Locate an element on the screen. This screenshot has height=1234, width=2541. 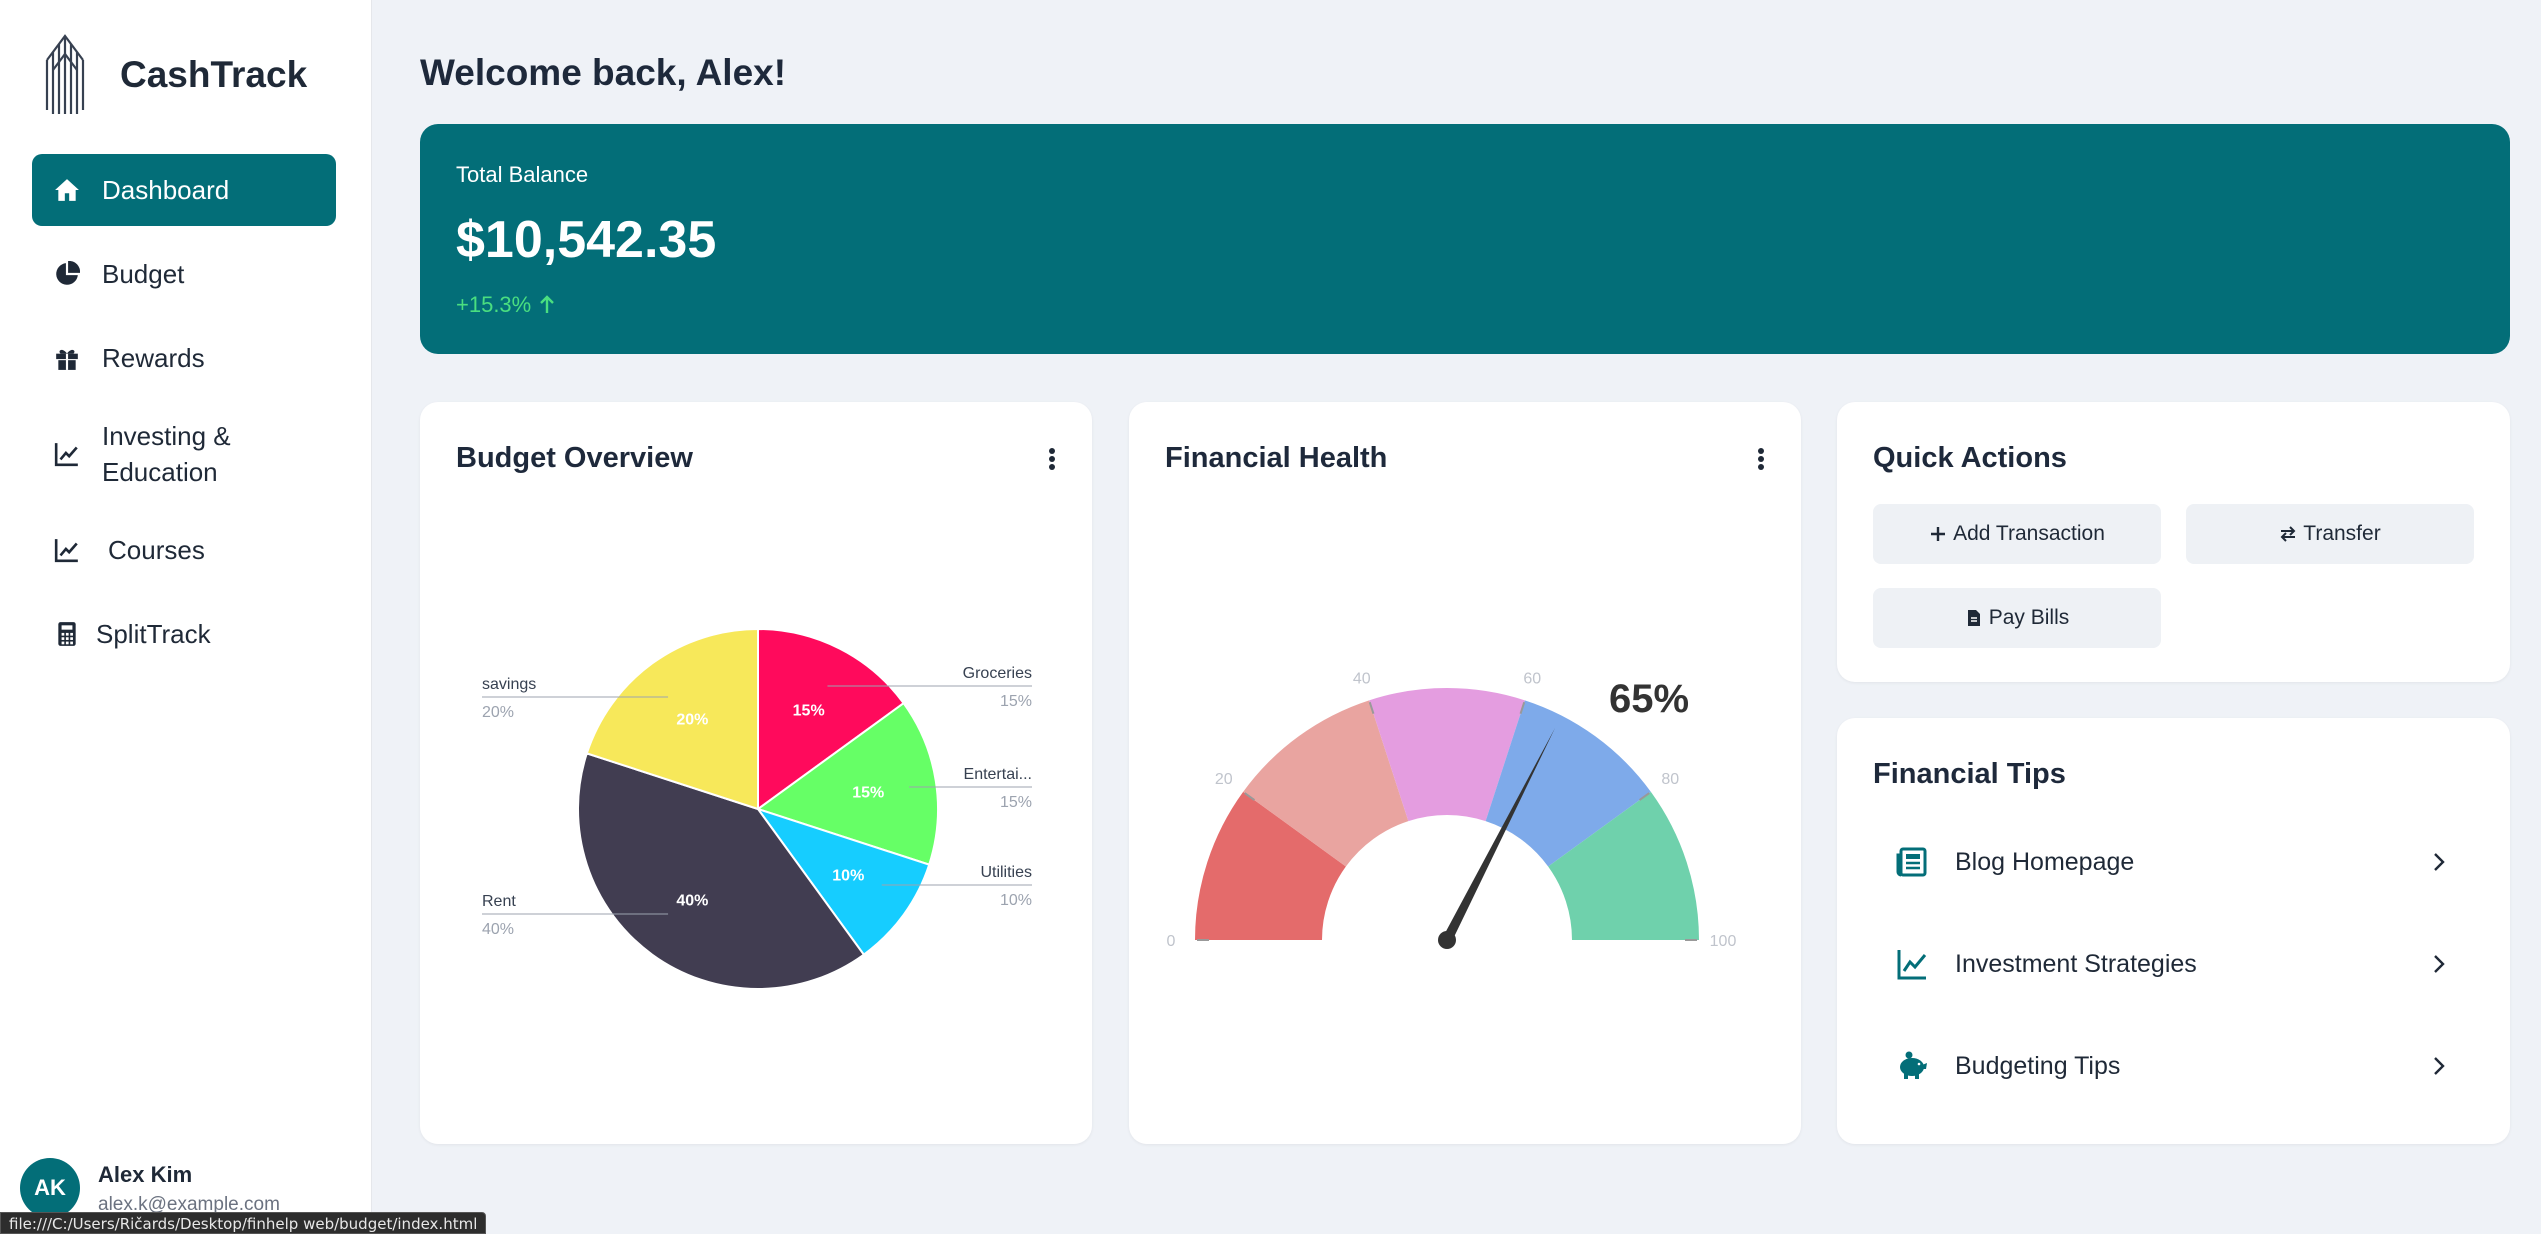
document-icon is located at coordinates (1973, 618).